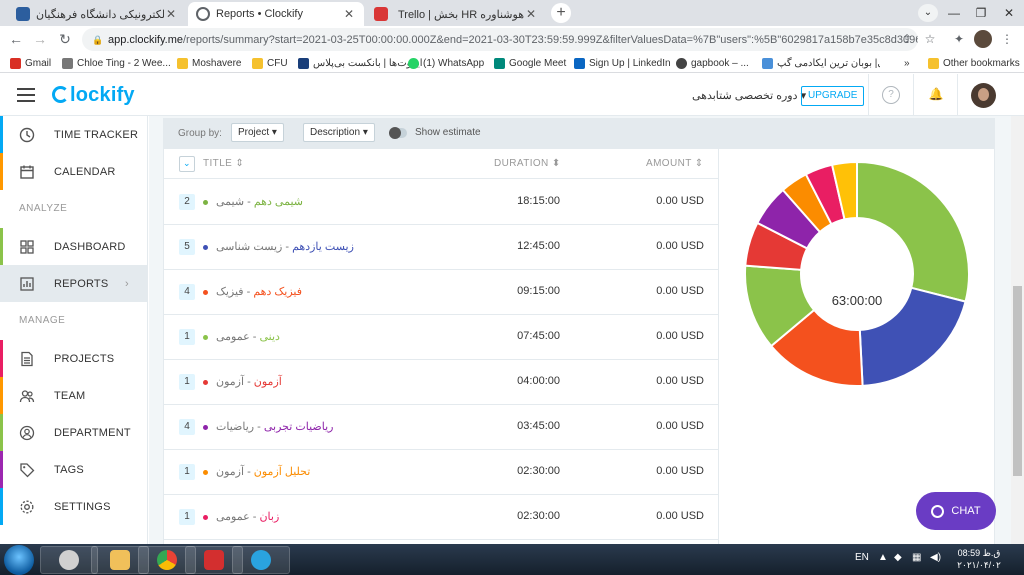 The width and height of the screenshot is (1024, 575). I want to click on client-name: - آزمون, so click(235, 382).